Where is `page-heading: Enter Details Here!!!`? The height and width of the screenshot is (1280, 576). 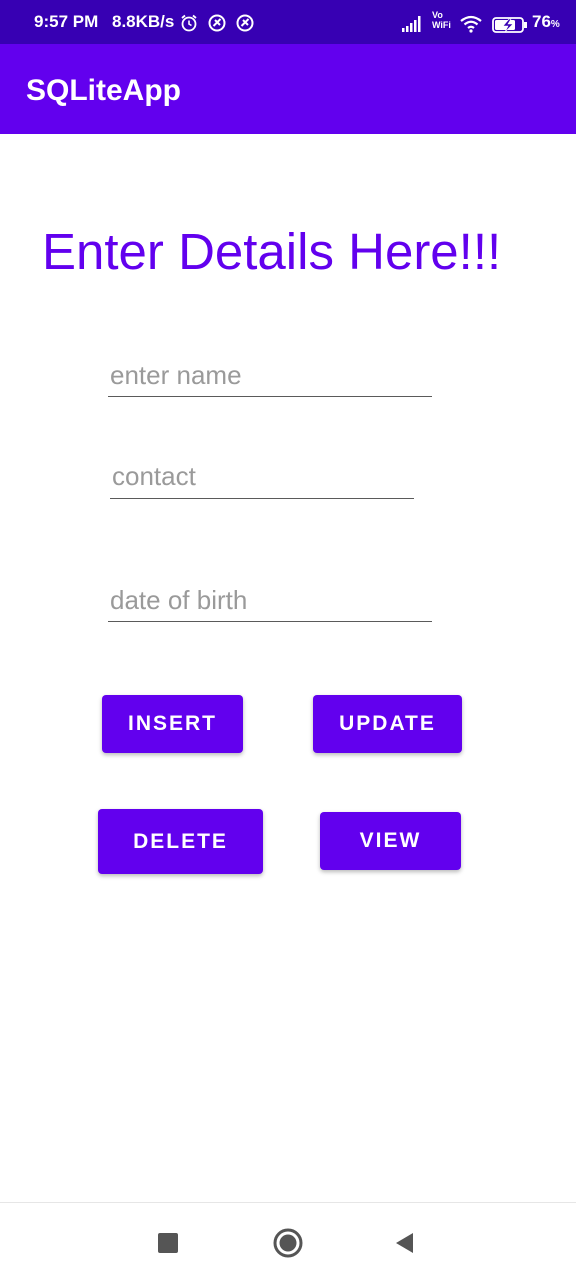
page-heading: Enter Details Here!!! is located at coordinates (272, 251).